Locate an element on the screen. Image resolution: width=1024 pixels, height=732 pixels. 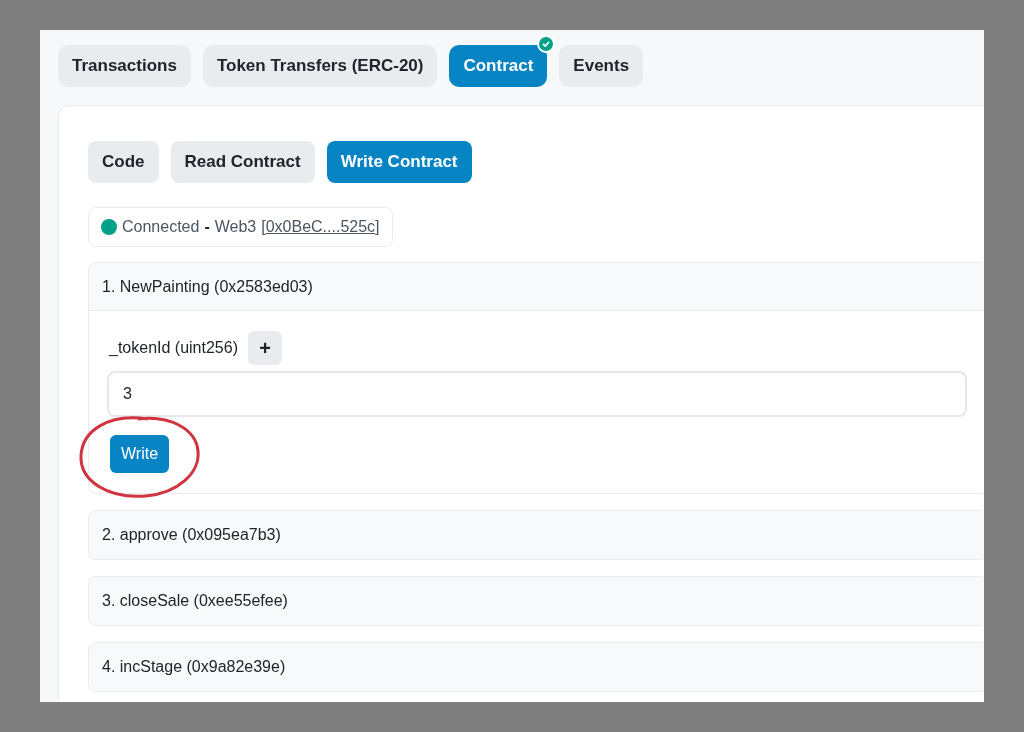
status-text: Connected is located at coordinates (161, 227).